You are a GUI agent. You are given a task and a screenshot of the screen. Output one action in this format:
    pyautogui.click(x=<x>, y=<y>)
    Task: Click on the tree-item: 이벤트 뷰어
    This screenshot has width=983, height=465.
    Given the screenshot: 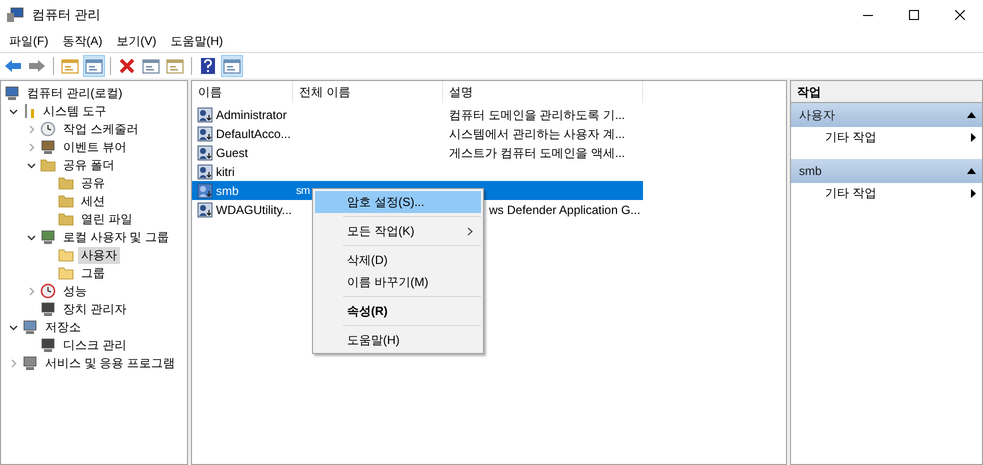 What is the action you would take?
    pyautogui.click(x=95, y=147)
    